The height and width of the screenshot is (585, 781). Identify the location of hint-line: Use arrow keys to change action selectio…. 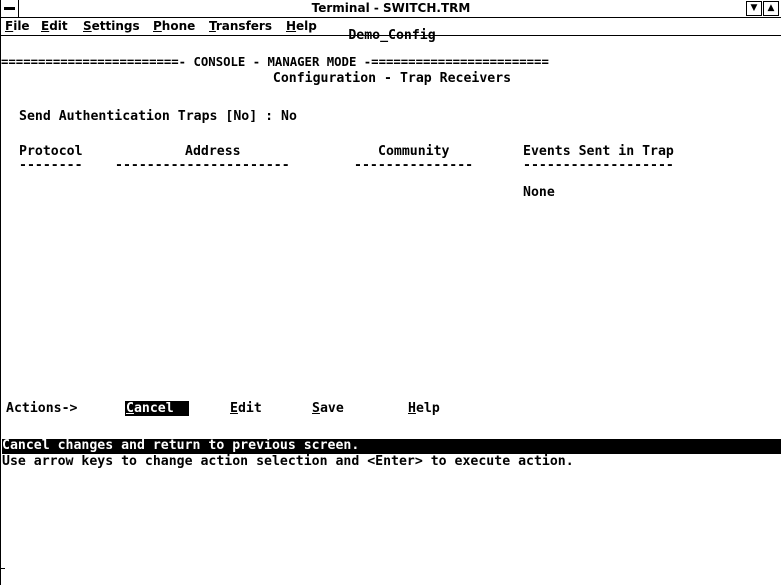
(288, 461).